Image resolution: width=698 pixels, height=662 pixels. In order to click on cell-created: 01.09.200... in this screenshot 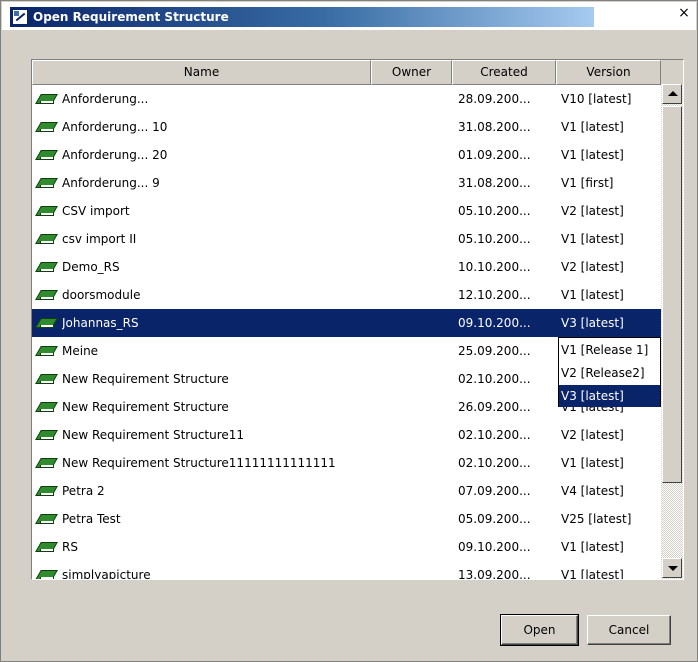, I will do `click(494, 155)`.